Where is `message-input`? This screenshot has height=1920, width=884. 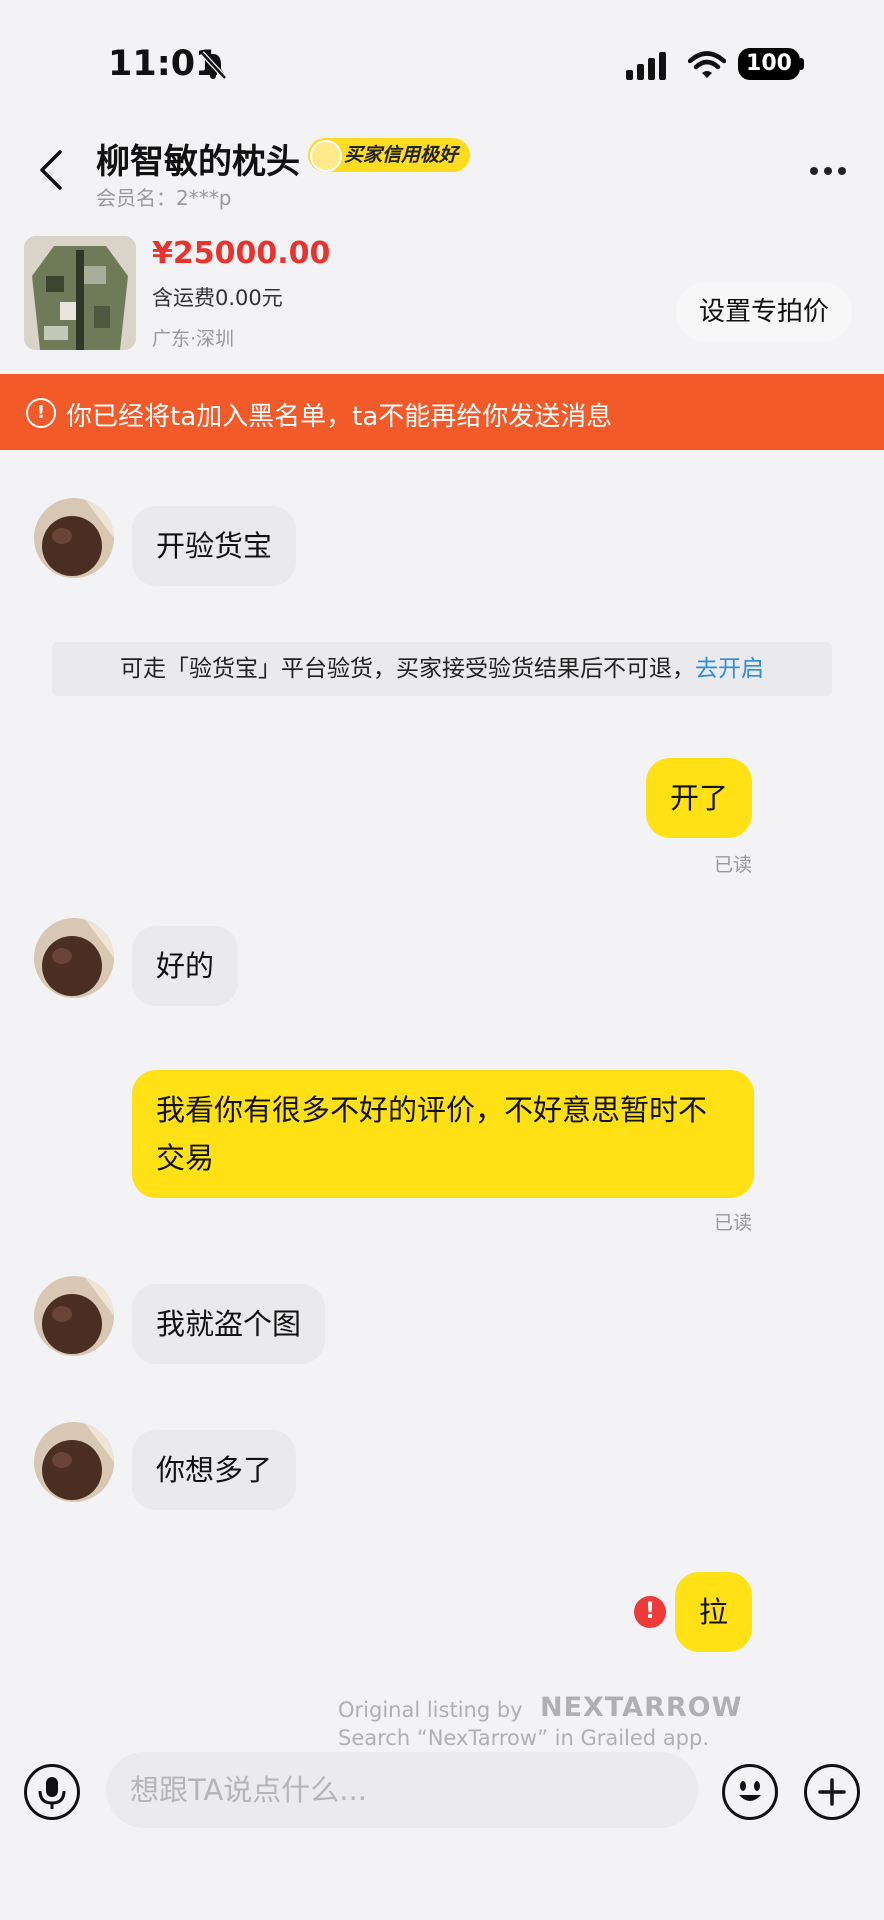
message-input is located at coordinates (402, 1790).